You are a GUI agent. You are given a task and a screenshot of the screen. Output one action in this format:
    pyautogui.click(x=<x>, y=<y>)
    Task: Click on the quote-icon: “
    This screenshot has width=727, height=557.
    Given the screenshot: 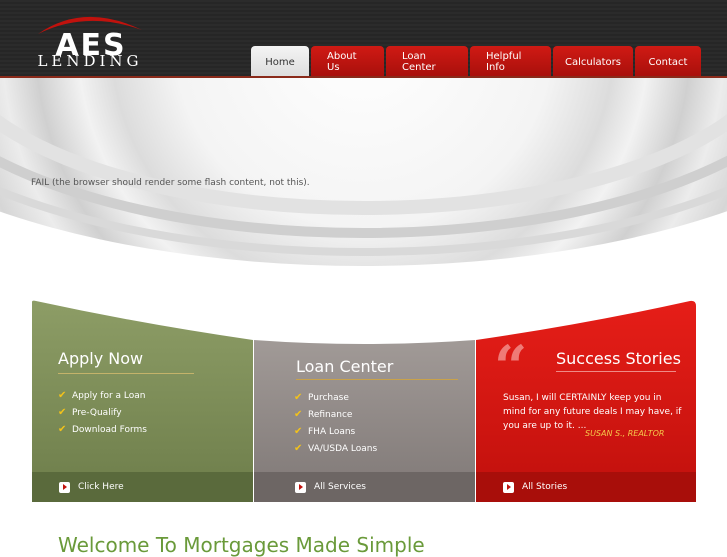 What is the action you would take?
    pyautogui.click(x=511, y=367)
    